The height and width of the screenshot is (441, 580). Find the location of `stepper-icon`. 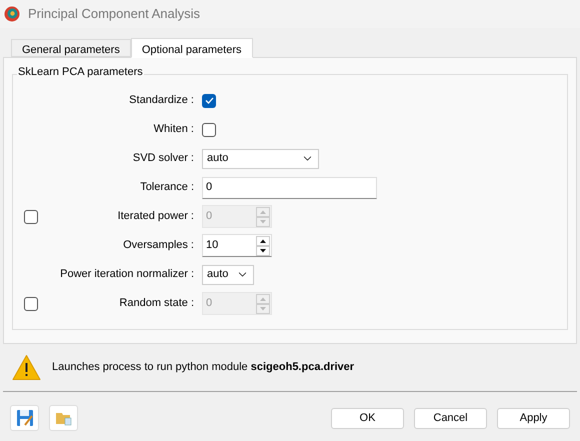

stepper-icon is located at coordinates (263, 246).